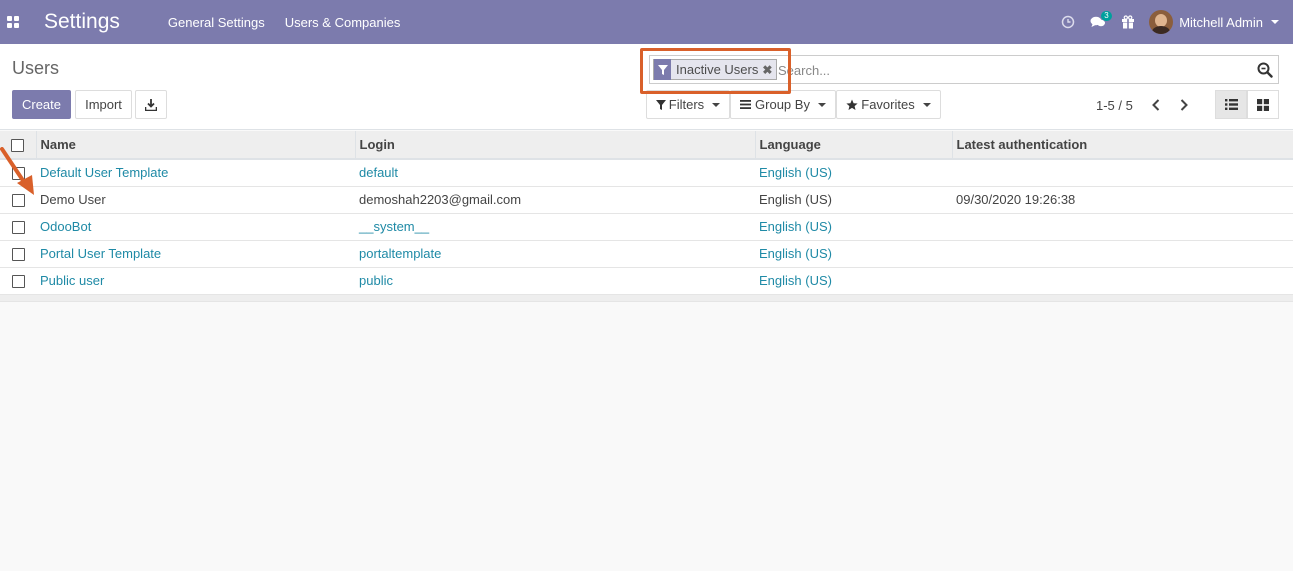 This screenshot has height=571, width=1293. I want to click on kanban-view-button, so click(1263, 104).